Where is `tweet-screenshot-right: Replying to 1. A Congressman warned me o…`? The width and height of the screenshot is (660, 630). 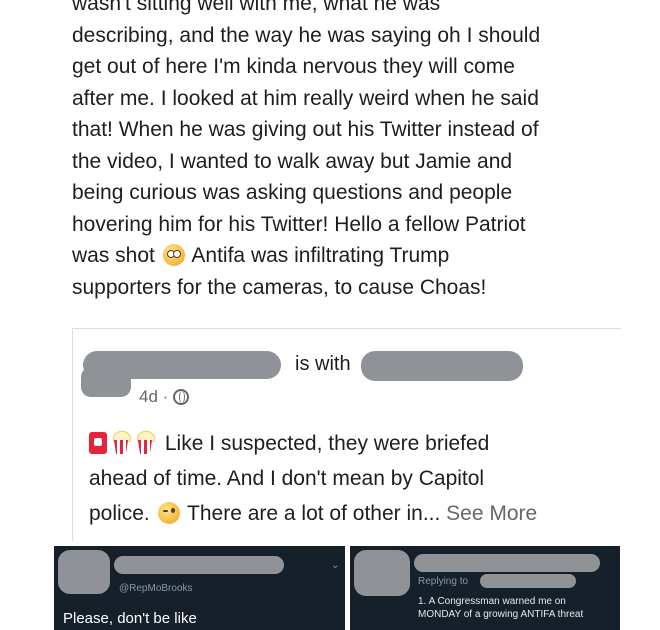 tweet-screenshot-right: Replying to 1. A Congressman warned me o… is located at coordinates (485, 588).